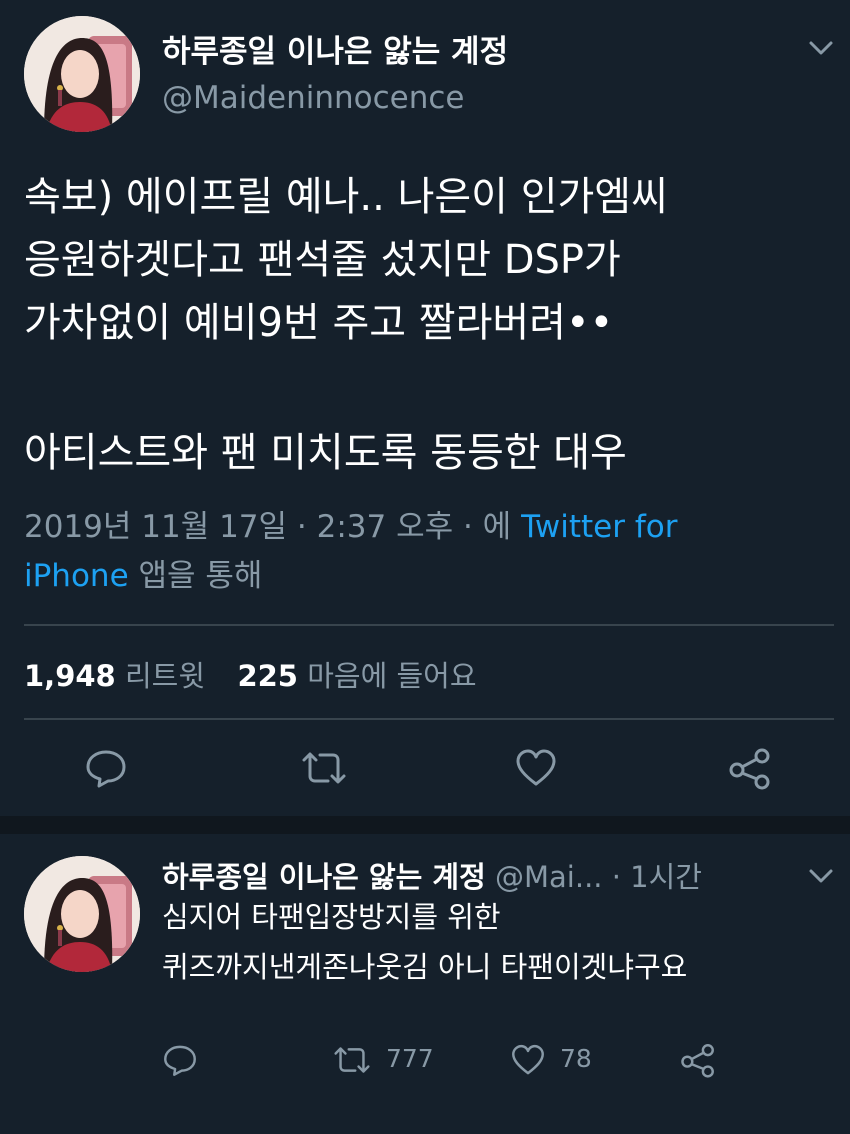 The height and width of the screenshot is (1134, 850). Describe the element at coordinates (346, 197) in the screenshot. I see `tweet-text-line-1: 속보) 에이프릴 예나.. 나은이 인가엠씨` at that location.